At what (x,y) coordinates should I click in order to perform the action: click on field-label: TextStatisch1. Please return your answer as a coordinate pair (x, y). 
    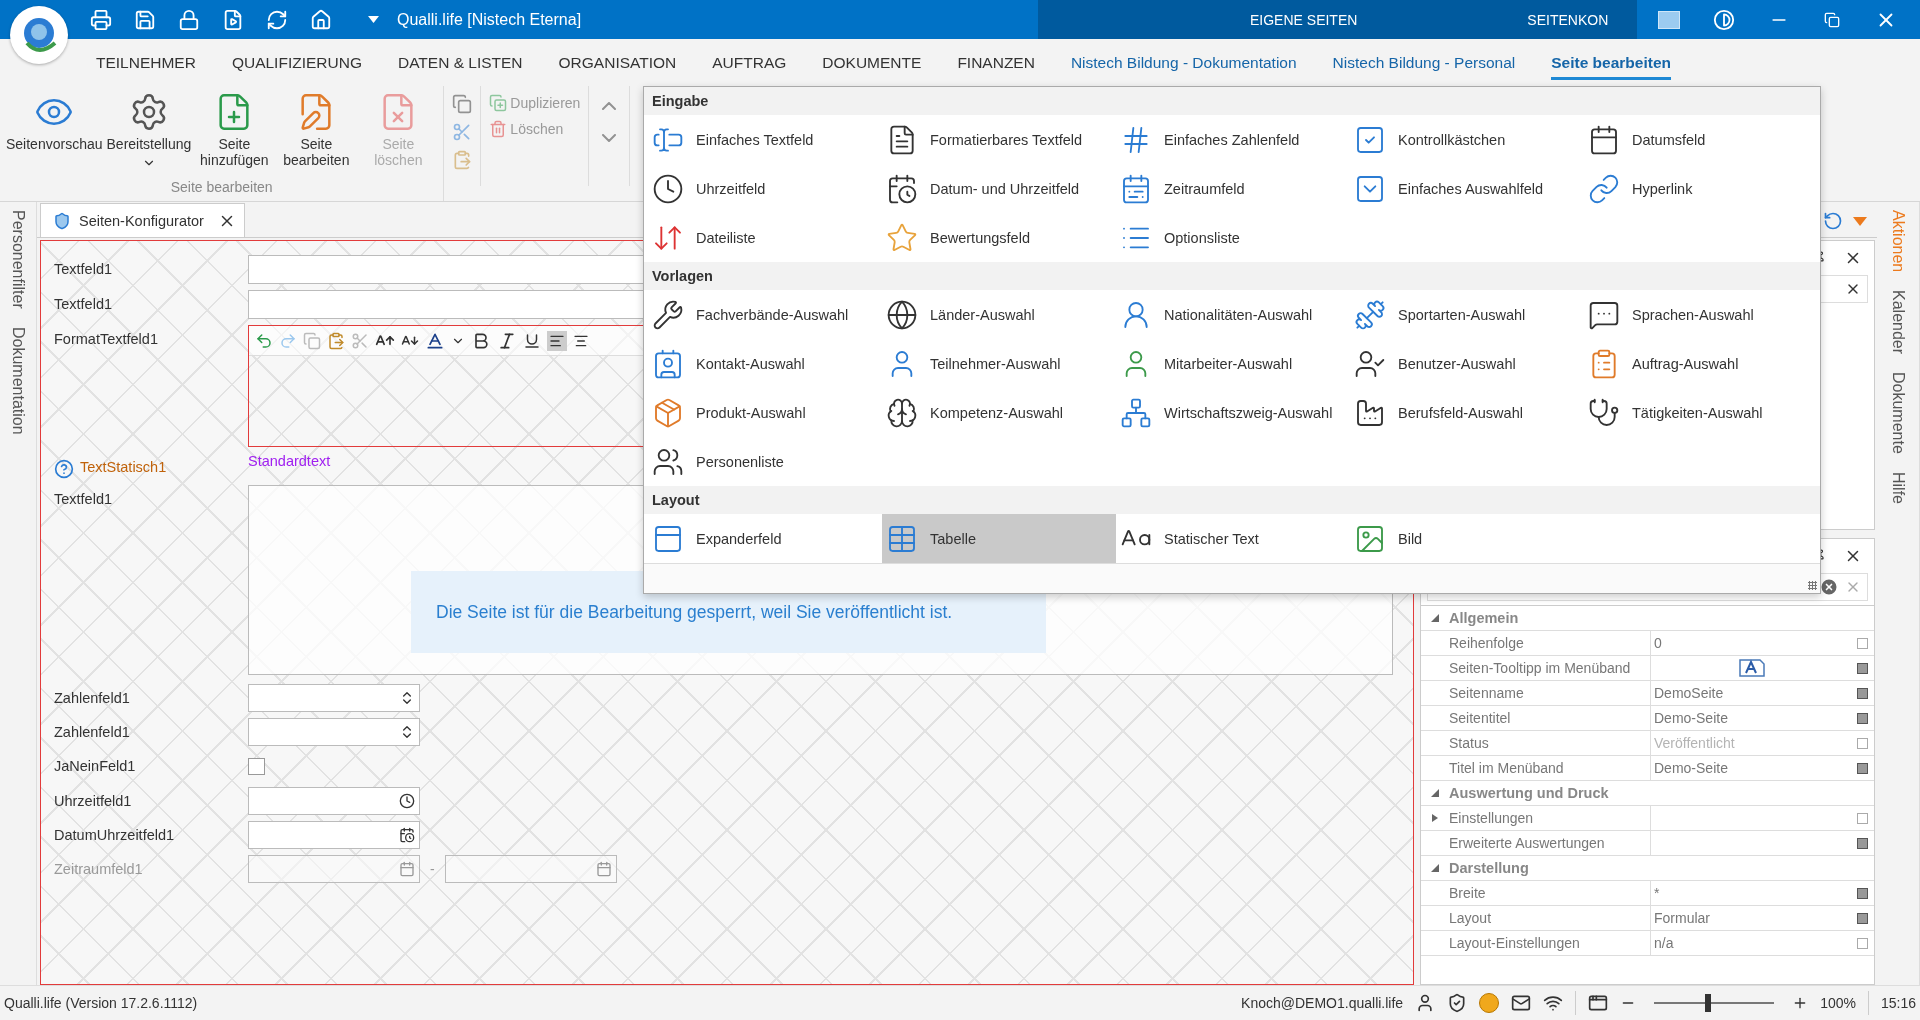
    Looking at the image, I should click on (123, 467).